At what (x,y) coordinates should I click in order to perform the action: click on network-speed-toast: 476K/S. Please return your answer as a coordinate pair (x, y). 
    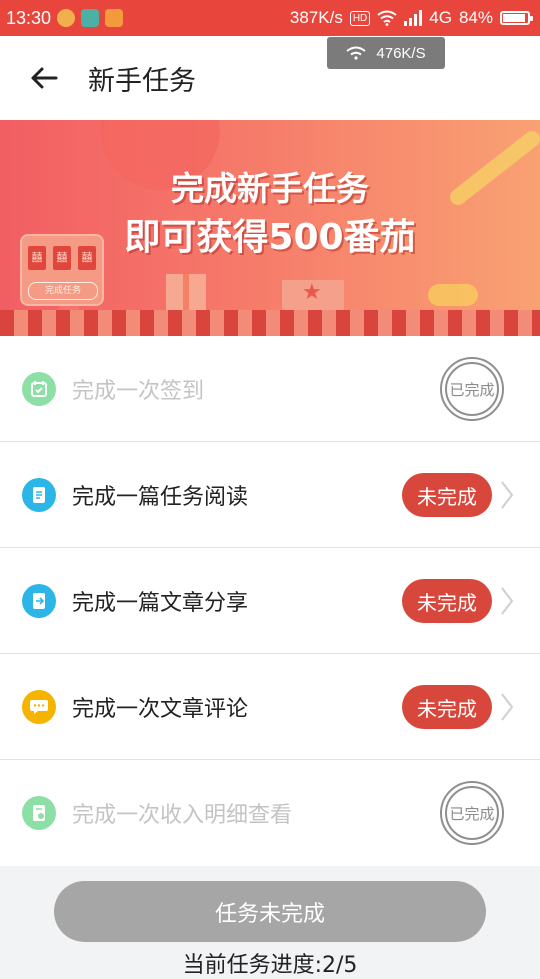
    Looking at the image, I should click on (386, 53).